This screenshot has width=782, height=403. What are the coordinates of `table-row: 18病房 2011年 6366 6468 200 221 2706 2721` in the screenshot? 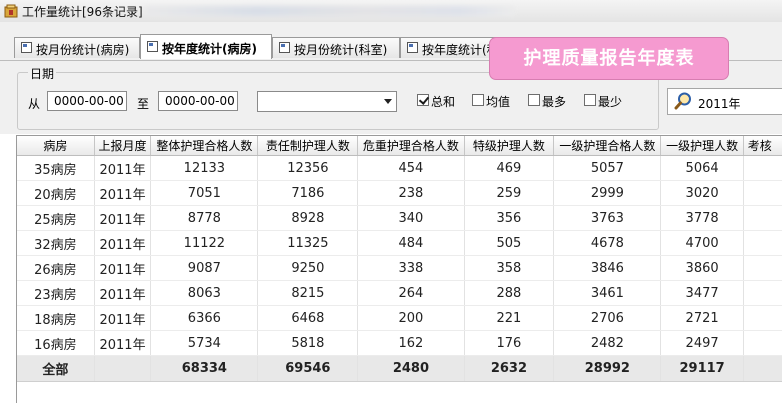 It's located at (399, 318).